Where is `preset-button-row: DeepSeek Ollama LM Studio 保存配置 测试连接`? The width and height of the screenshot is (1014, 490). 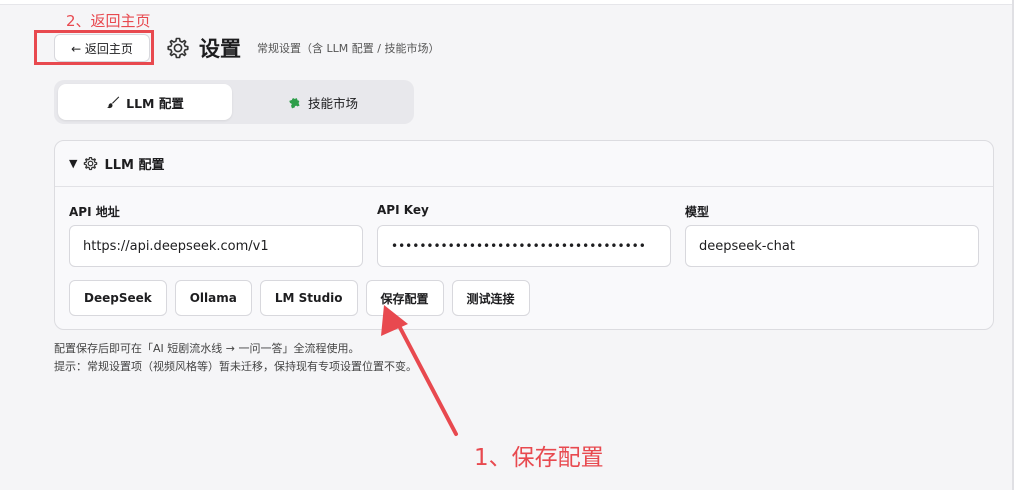 preset-button-row: DeepSeek Ollama LM Studio 保存配置 测试连接 is located at coordinates (299, 298).